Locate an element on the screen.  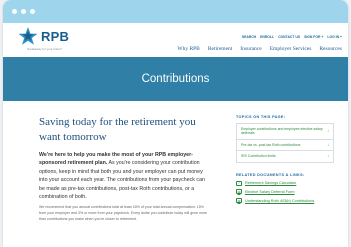
nav-resources: Resources is located at coordinates (330, 49).